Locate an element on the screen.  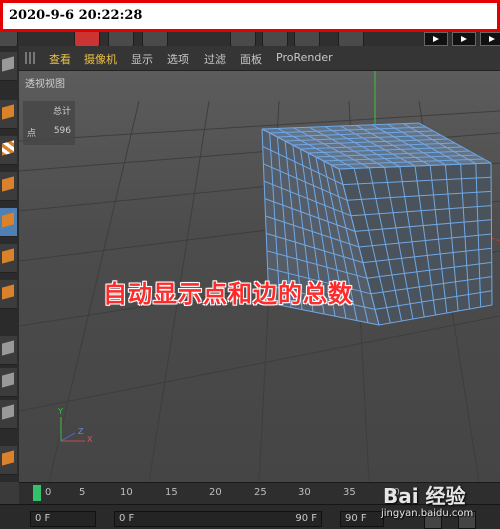
move-tool-icon is located at coordinates (87, 39).